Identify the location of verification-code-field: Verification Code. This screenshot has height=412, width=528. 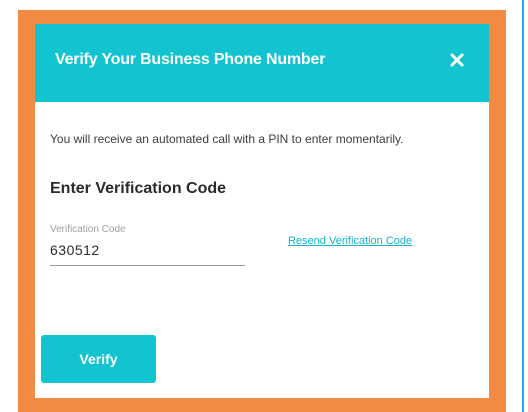
(147, 245).